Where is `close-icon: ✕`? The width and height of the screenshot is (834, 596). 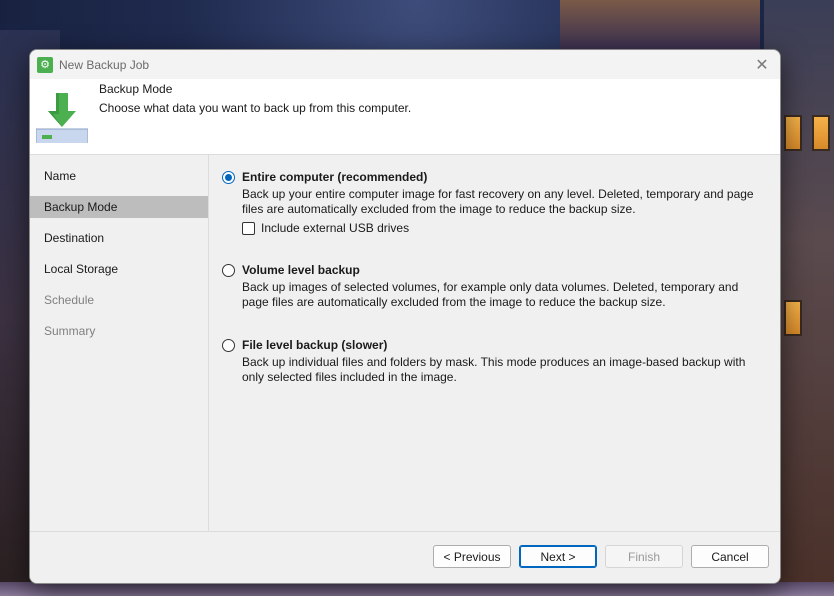
close-icon: ✕ is located at coordinates (762, 65).